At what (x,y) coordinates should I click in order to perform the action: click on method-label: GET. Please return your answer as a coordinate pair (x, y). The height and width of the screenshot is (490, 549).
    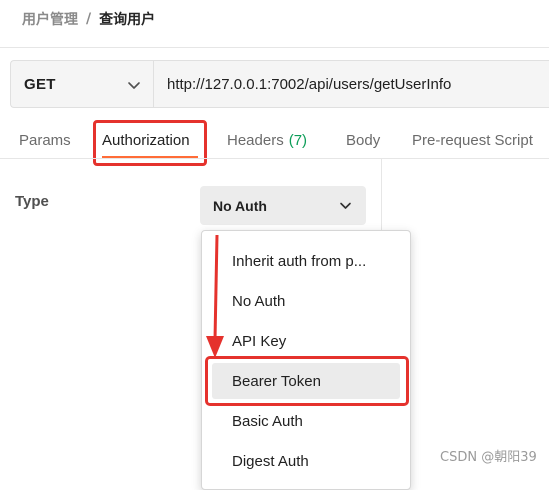
    Looking at the image, I should click on (40, 84).